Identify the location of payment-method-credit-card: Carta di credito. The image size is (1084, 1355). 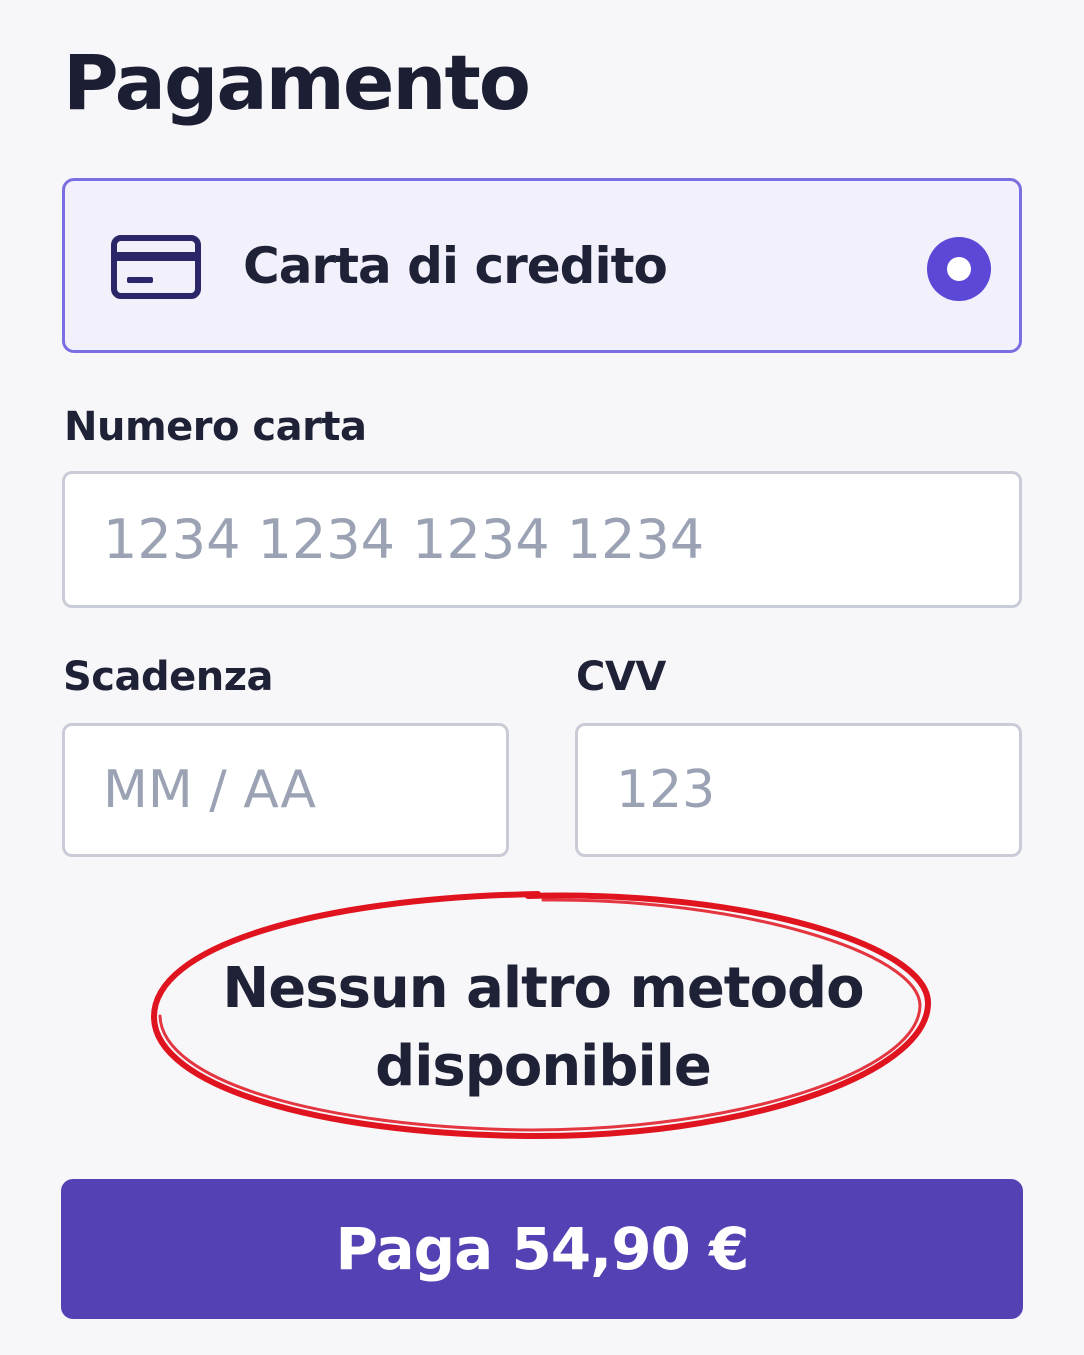
(542, 265).